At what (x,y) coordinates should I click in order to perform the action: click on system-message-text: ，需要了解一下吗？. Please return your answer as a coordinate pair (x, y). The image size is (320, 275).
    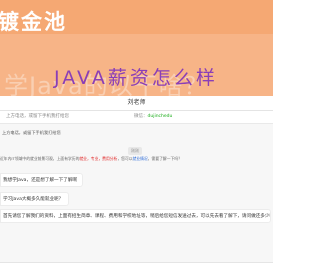
    Looking at the image, I should click on (164, 158).